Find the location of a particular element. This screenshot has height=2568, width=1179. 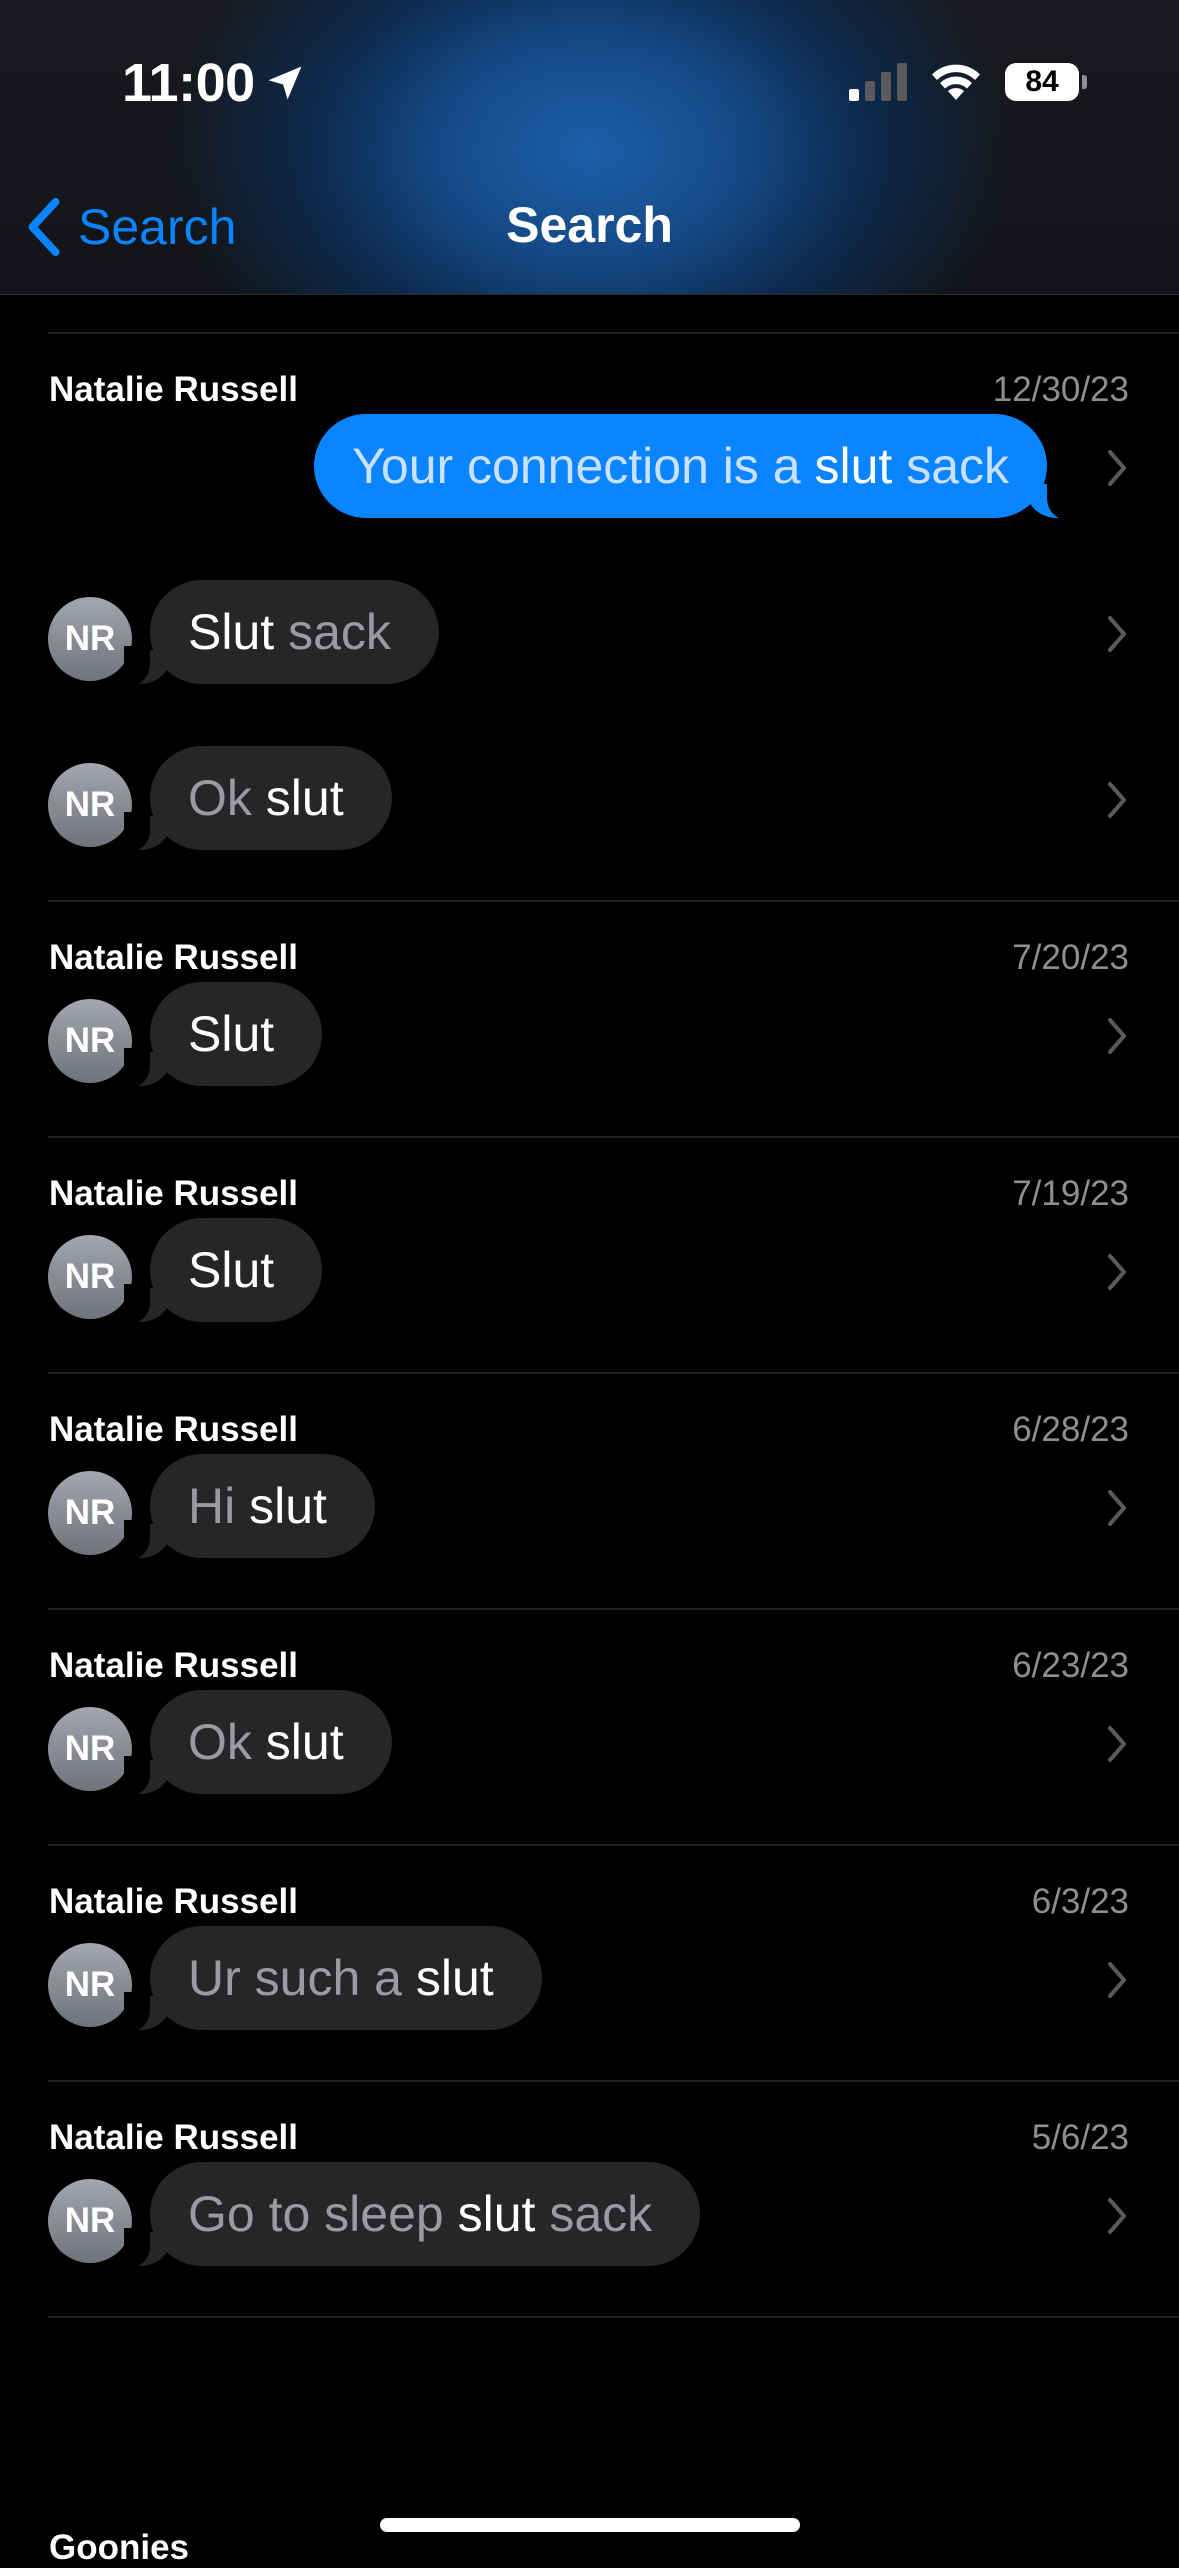

battery-indicator: 84 is located at coordinates (1046, 82).